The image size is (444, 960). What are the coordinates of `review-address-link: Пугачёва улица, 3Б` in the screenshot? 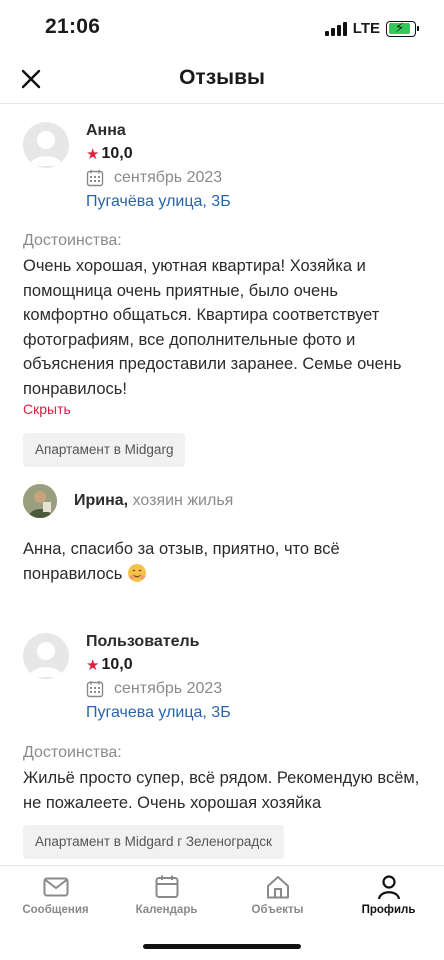 It's located at (158, 202).